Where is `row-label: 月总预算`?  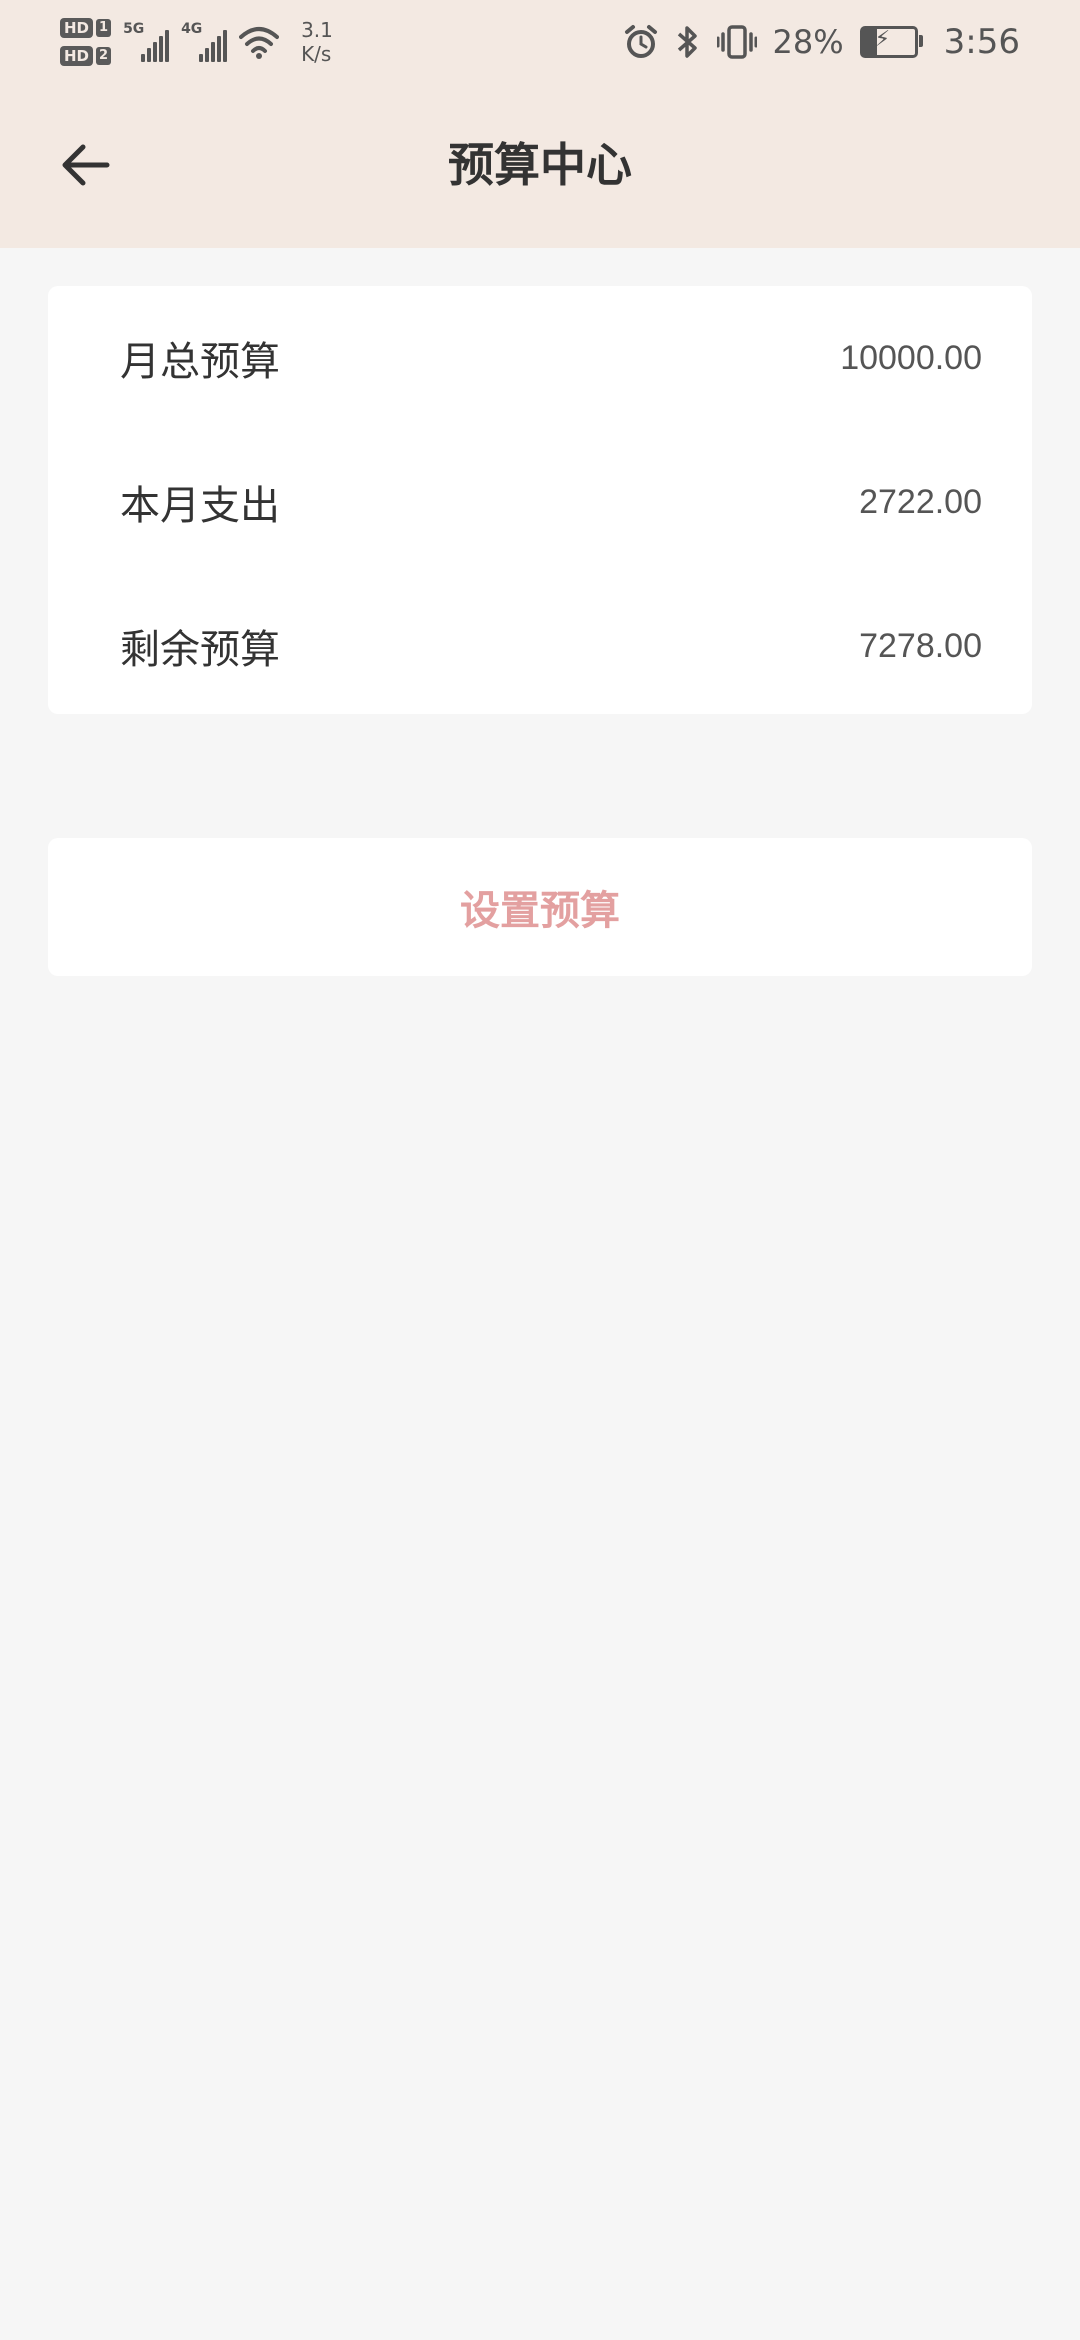 row-label: 月总预算 is located at coordinates (200, 362).